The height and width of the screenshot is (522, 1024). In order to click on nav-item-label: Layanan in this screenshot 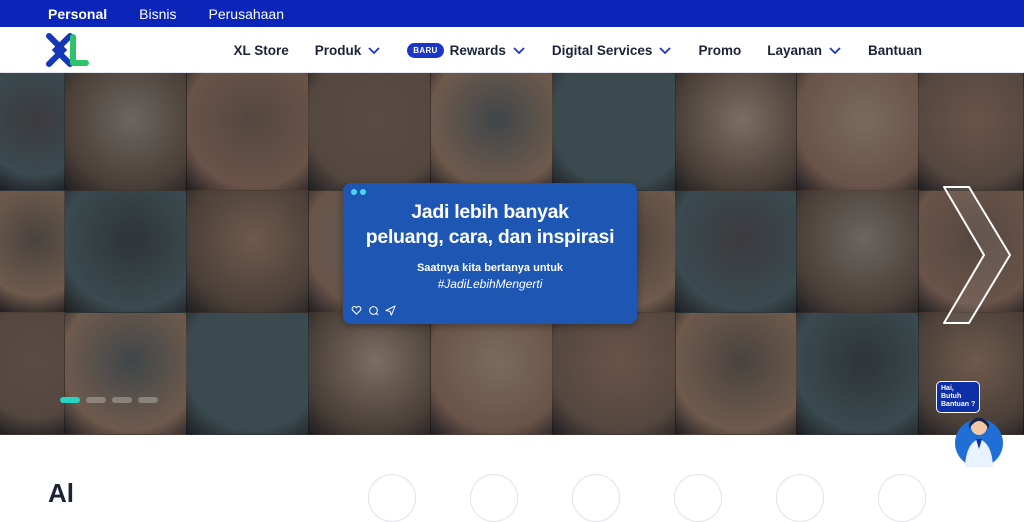, I will do `click(794, 50)`.